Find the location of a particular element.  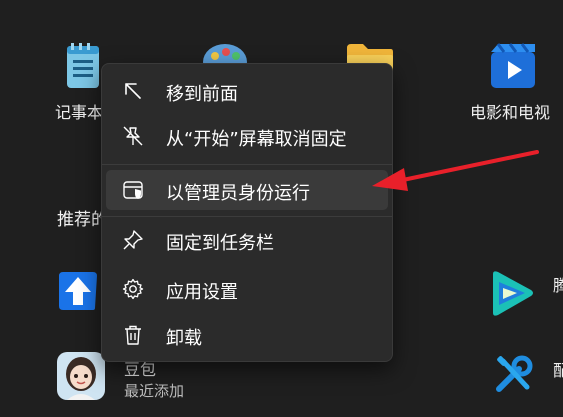

notepad-icon is located at coordinates (83, 65).